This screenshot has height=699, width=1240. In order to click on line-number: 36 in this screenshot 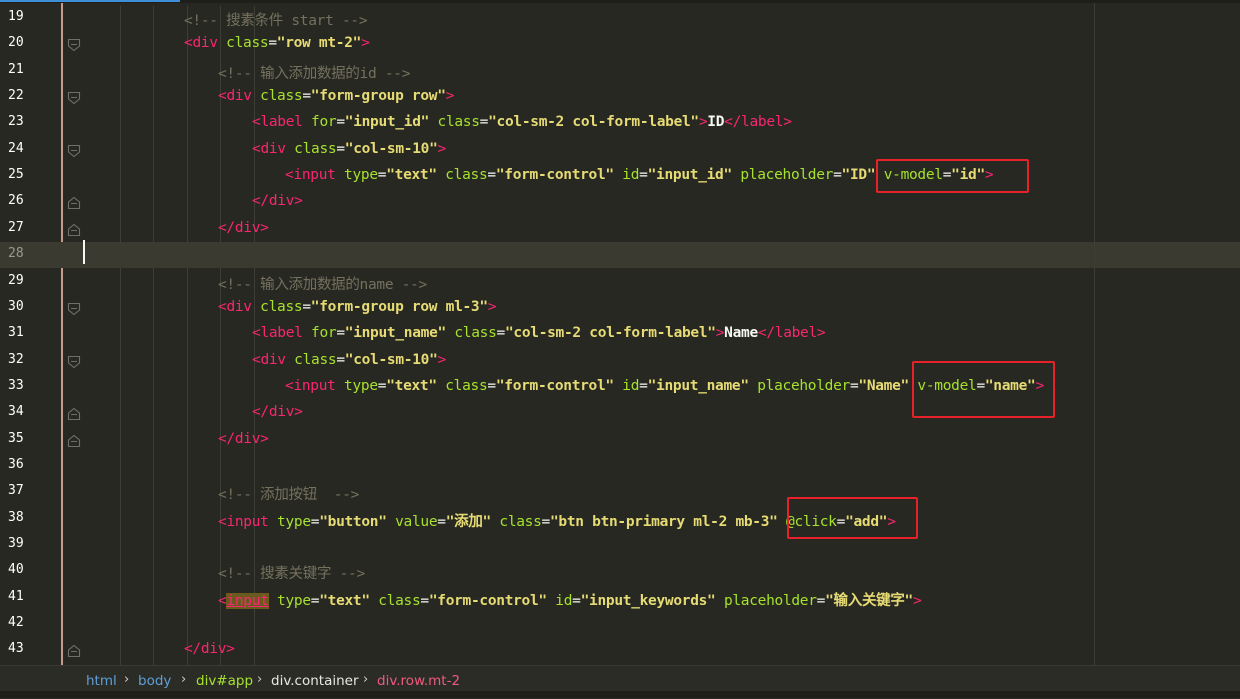, I will do `click(16, 464)`.